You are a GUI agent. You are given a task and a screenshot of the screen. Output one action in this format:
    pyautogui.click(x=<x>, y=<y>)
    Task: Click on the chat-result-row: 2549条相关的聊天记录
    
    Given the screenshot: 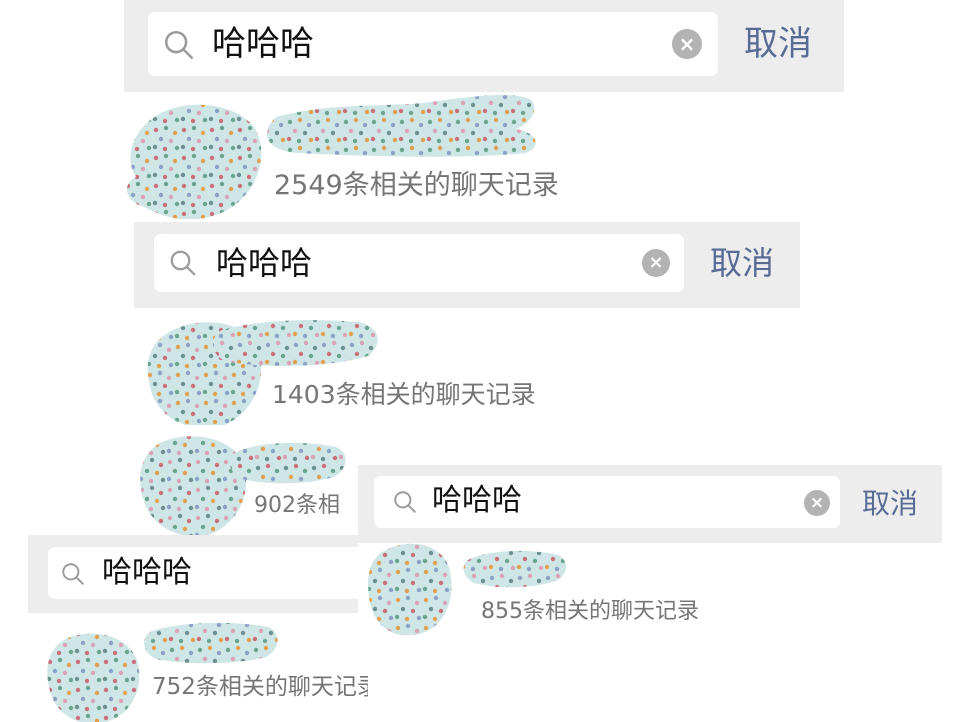 What is the action you would take?
    pyautogui.click(x=484, y=157)
    